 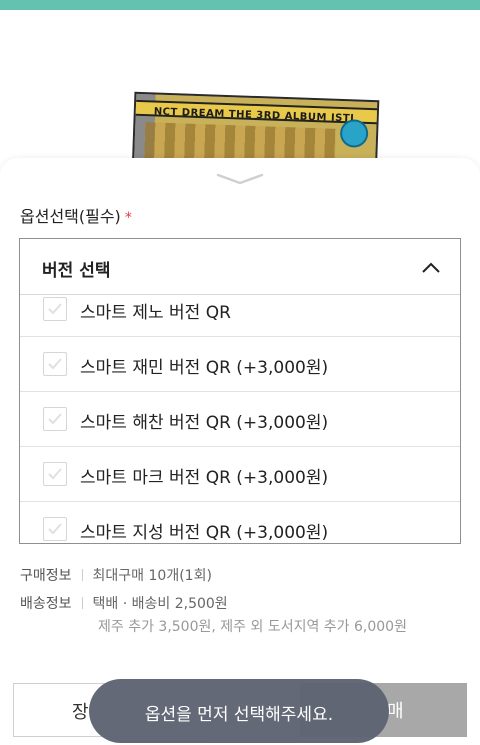 I want to click on purchase-info-key: 구매정보, so click(x=46, y=576).